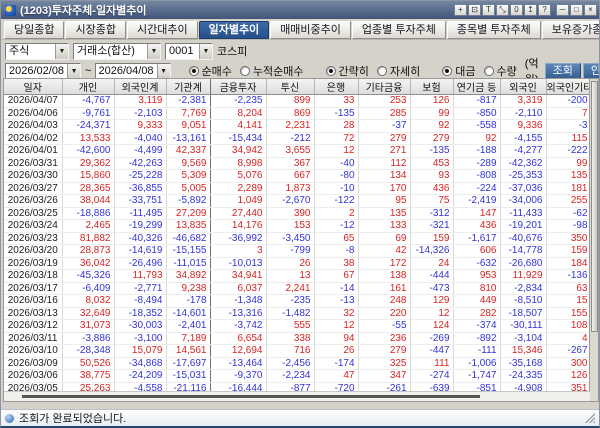  What do you see at coordinates (188, 213) in the screenshot?
I see `table-cell: 27,209` at bounding box center [188, 213].